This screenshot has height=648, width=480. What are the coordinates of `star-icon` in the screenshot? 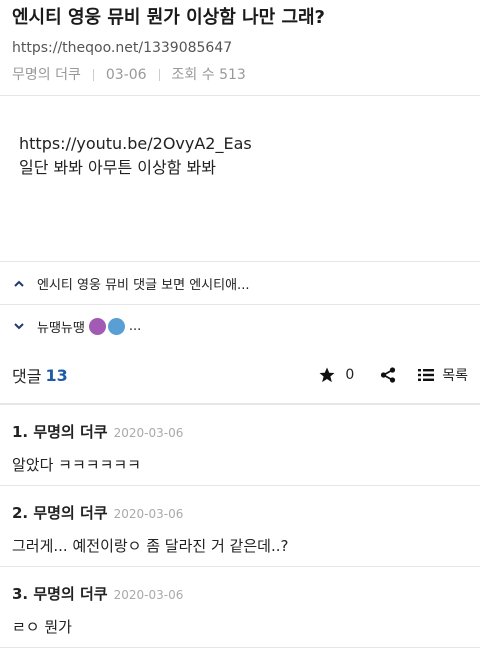 It's located at (327, 375).